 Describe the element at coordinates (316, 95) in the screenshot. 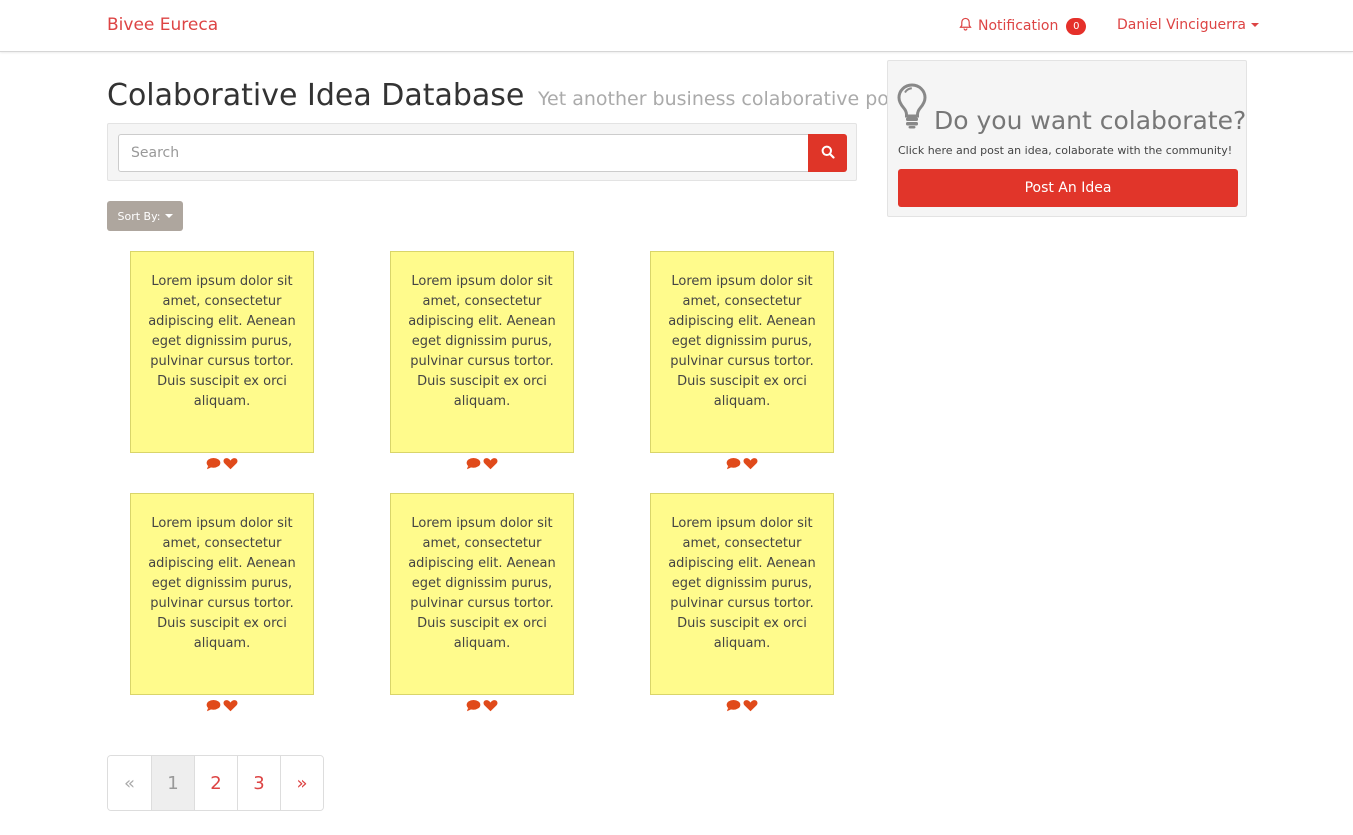

I see `page-title-text: Colaborative Idea Database` at that location.